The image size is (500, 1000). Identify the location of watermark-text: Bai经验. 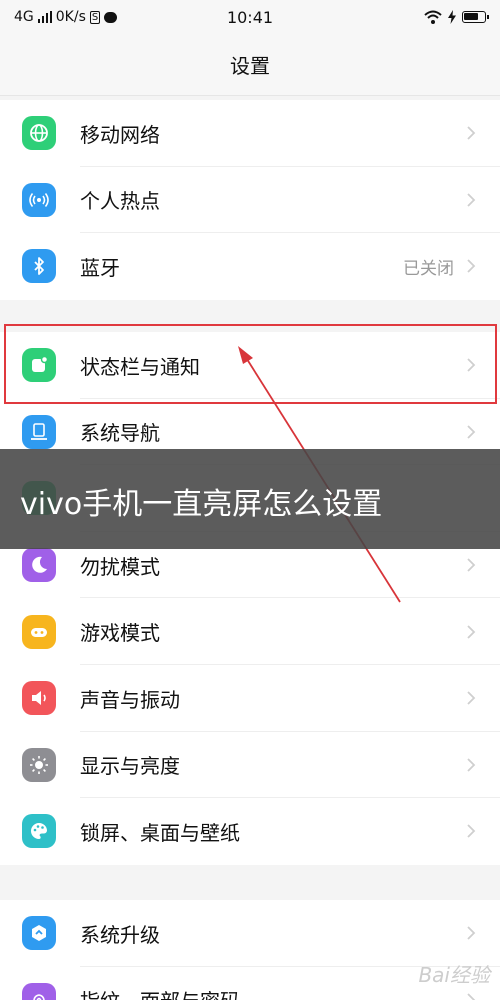
(454, 975).